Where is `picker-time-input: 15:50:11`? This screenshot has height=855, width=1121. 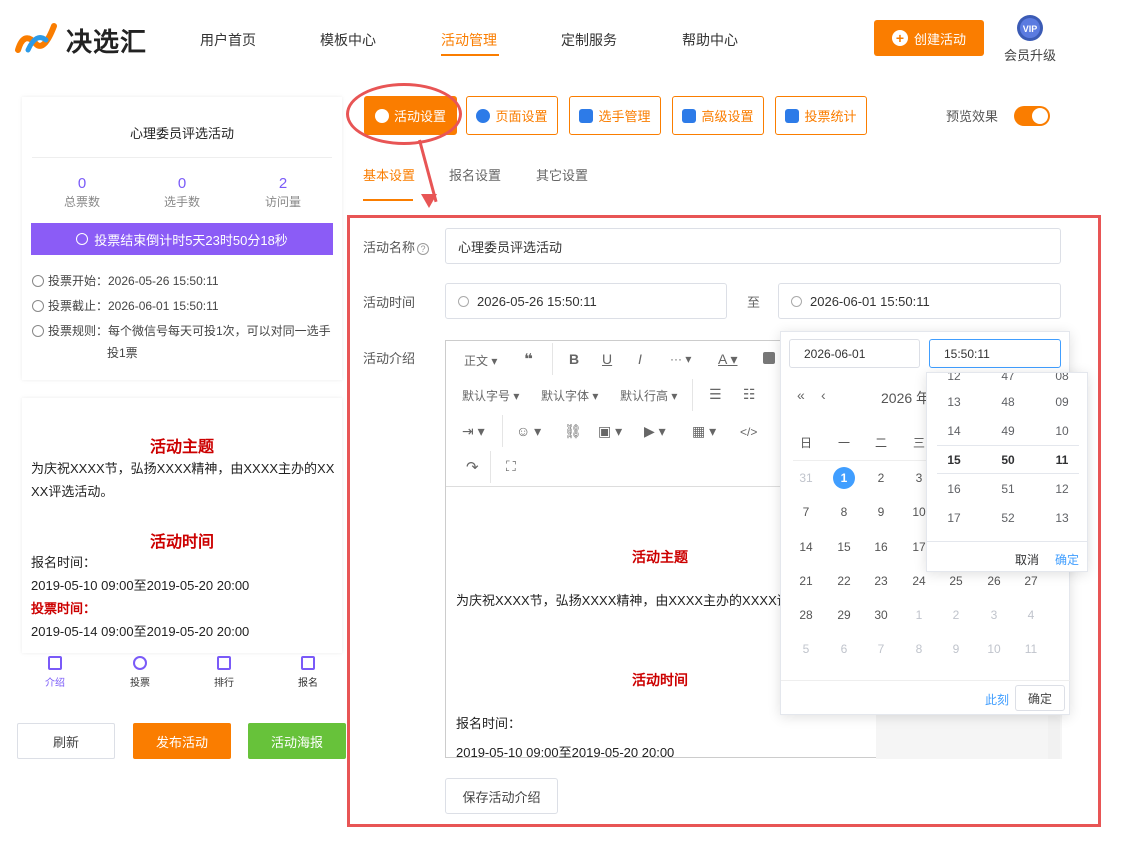
picker-time-input: 15:50:11 is located at coordinates (995, 353).